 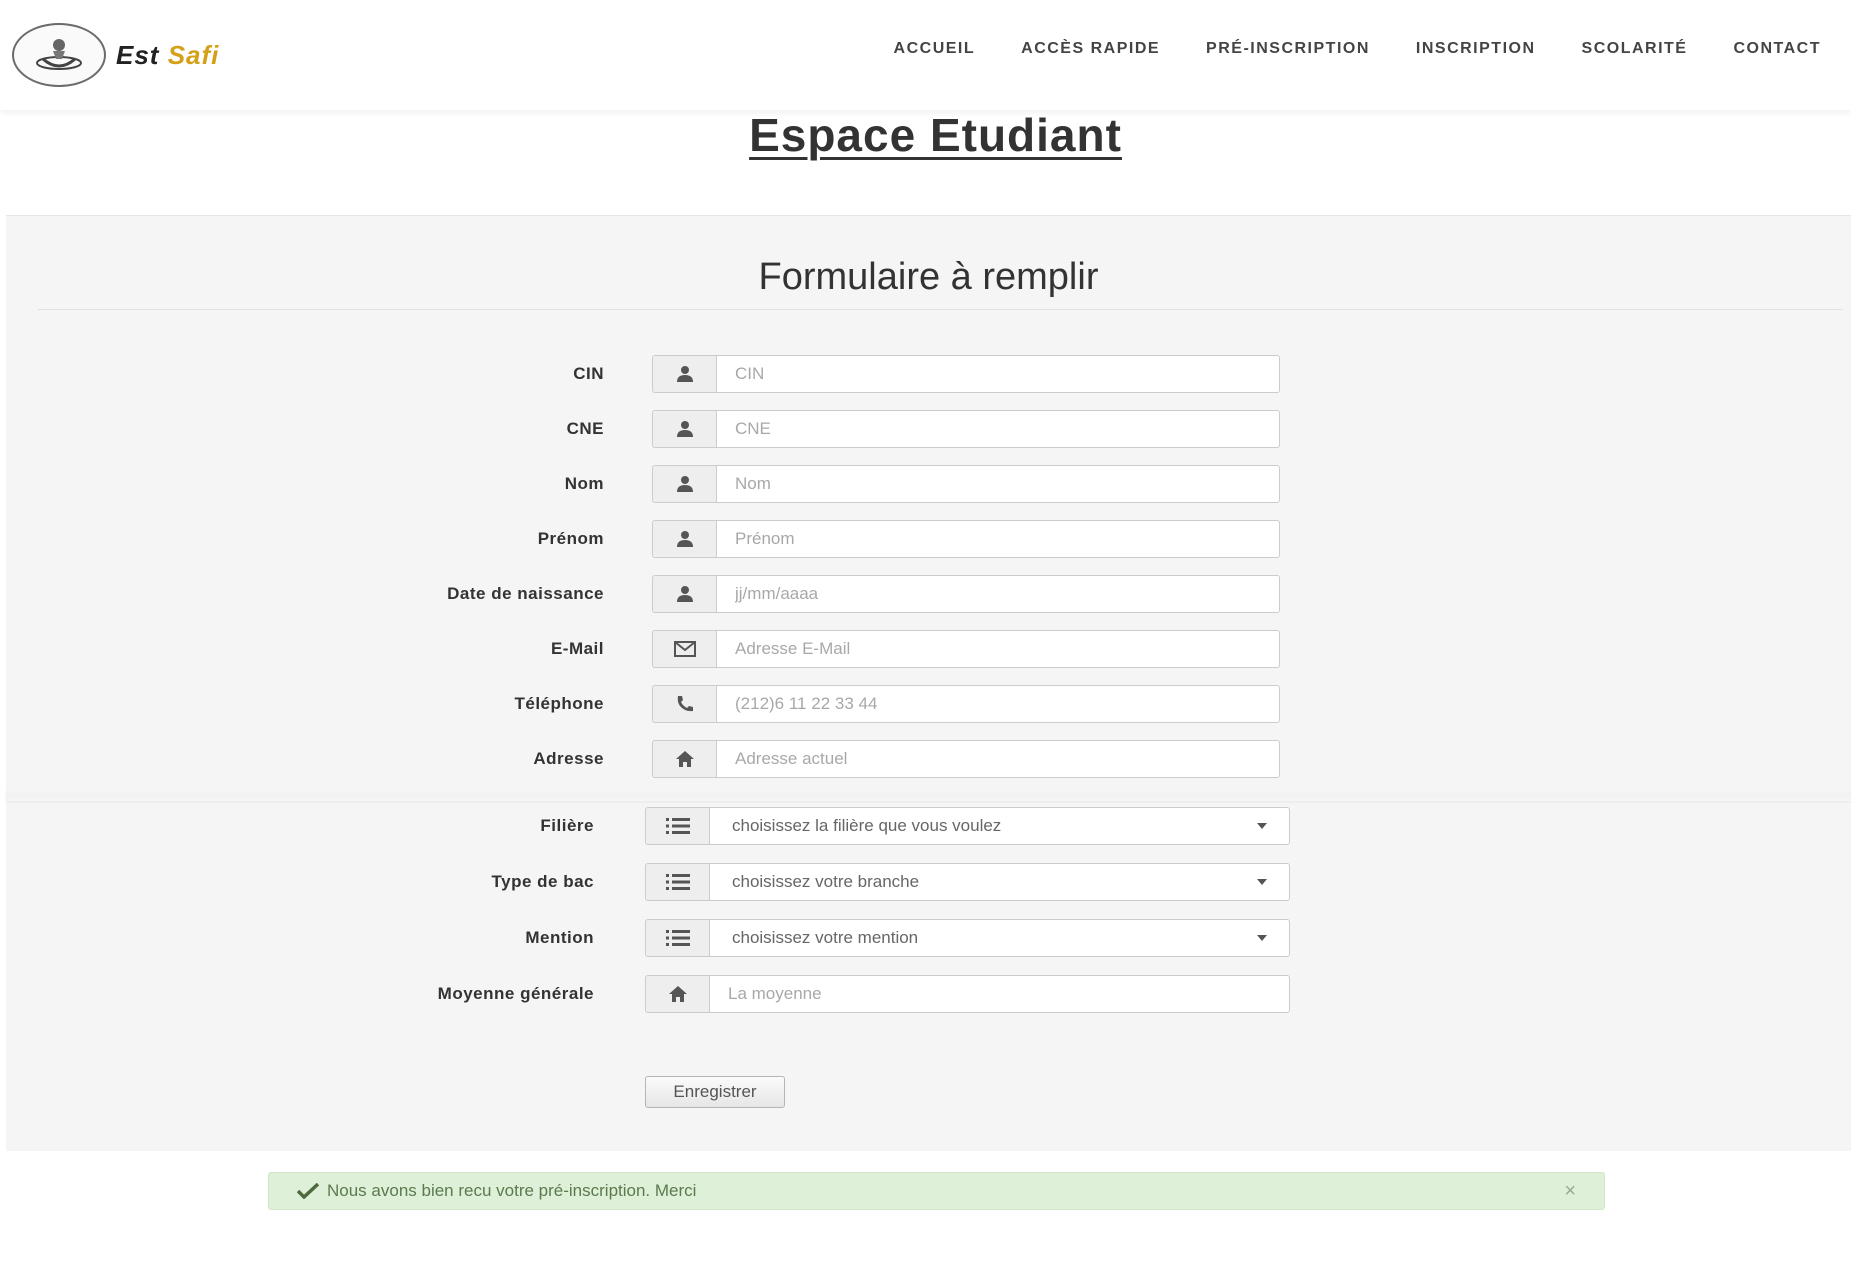 What do you see at coordinates (525, 593) in the screenshot?
I see `field-label: Date de naissance` at bounding box center [525, 593].